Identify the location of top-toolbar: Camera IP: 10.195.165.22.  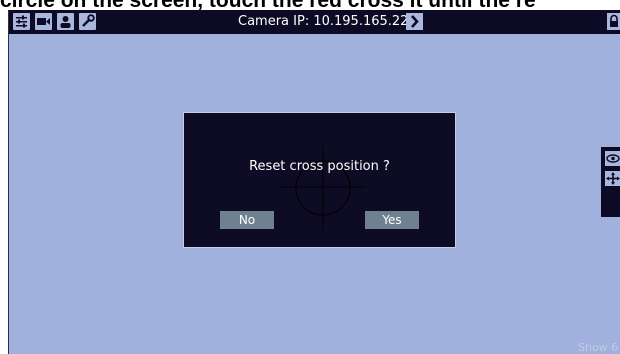
(314, 22).